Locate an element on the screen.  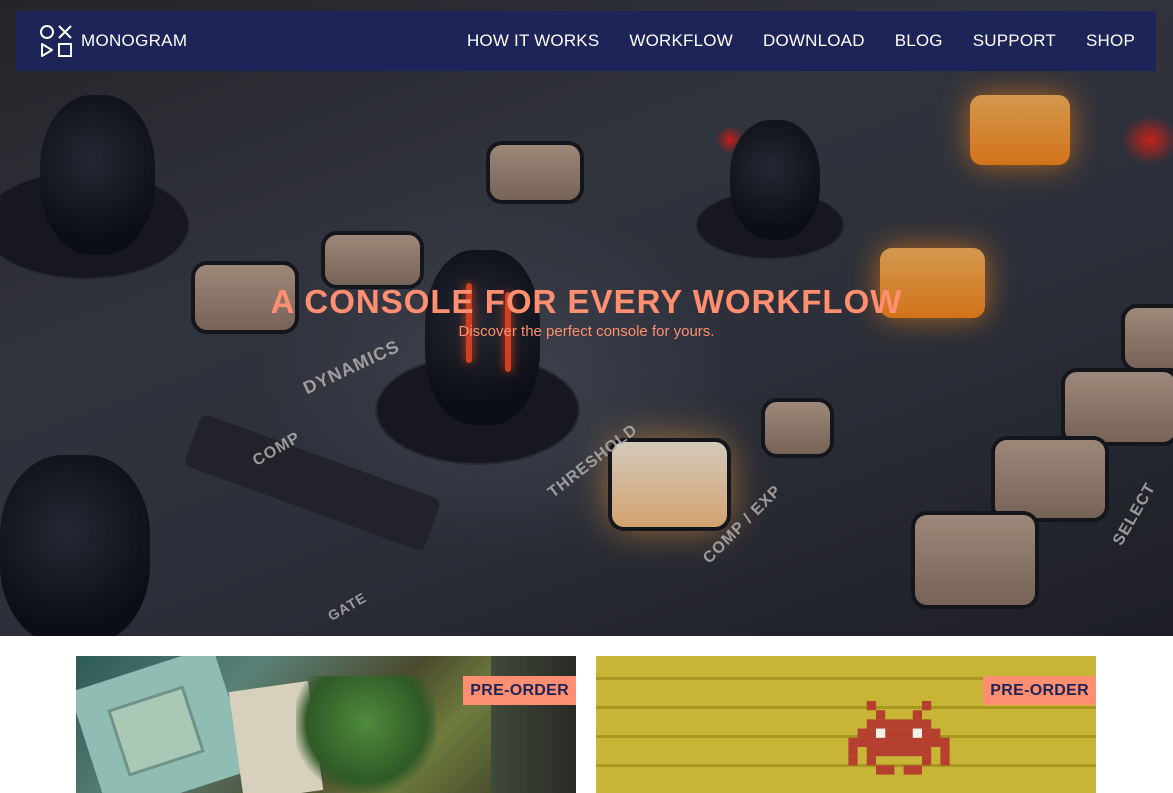
nav-link-support: SUPPORT is located at coordinates (1014, 40).